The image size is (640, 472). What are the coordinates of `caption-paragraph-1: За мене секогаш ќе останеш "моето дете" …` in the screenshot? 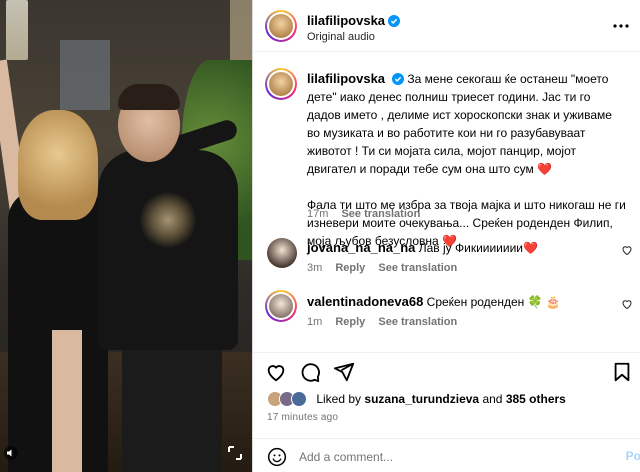 It's located at (459, 124).